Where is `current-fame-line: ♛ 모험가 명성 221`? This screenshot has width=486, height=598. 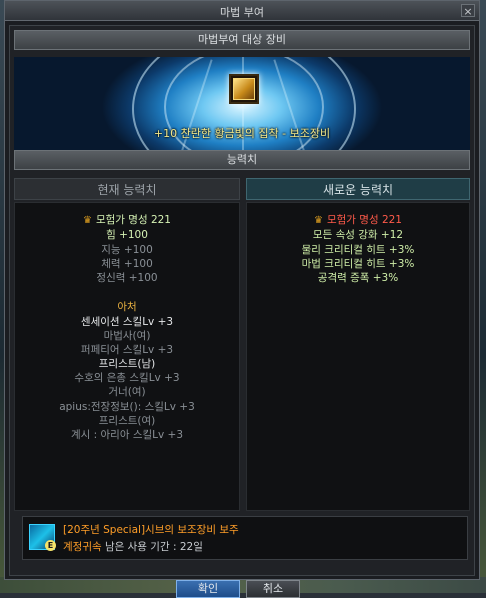 current-fame-line: ♛ 모험가 명성 221 is located at coordinates (127, 219).